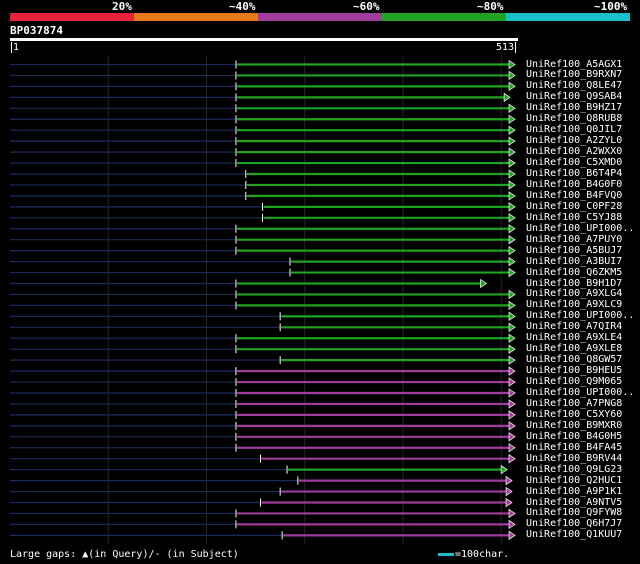  I want to click on hit-label: UniRef100_Q8GW57, so click(574, 359).